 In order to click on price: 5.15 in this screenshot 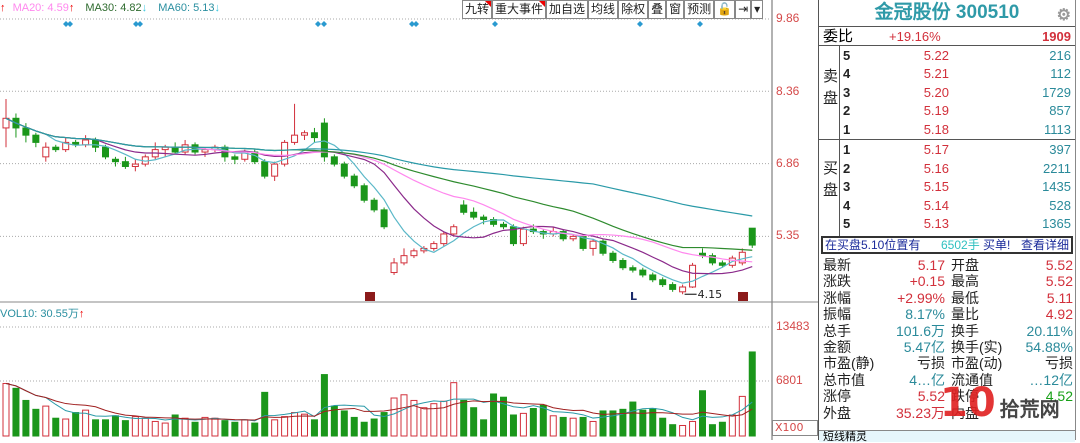, I will do `click(936, 187)`.